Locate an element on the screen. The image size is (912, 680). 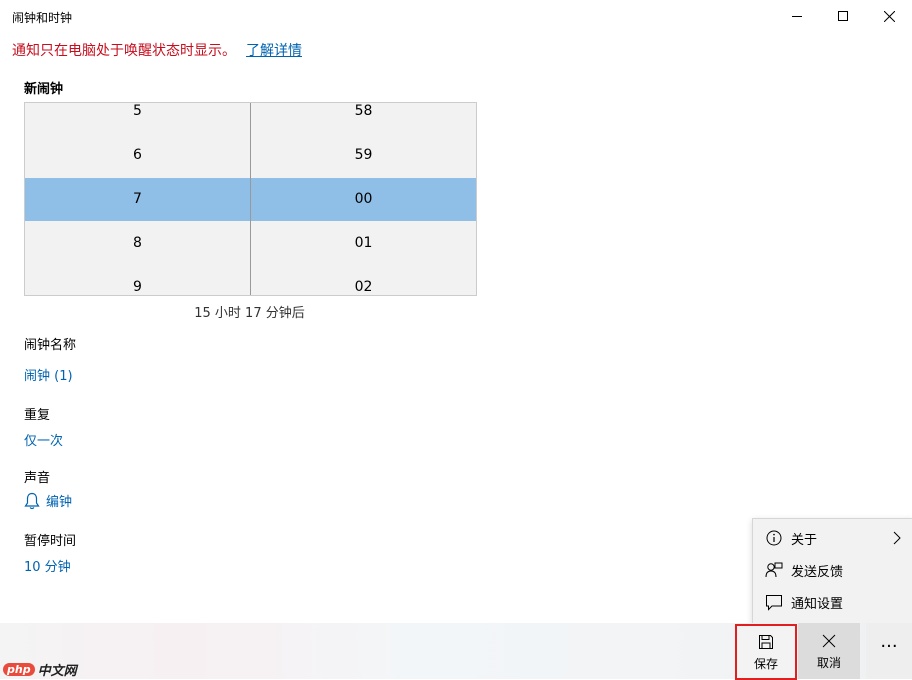
watermark-logo: php 中文网 is located at coordinates (40, 669).